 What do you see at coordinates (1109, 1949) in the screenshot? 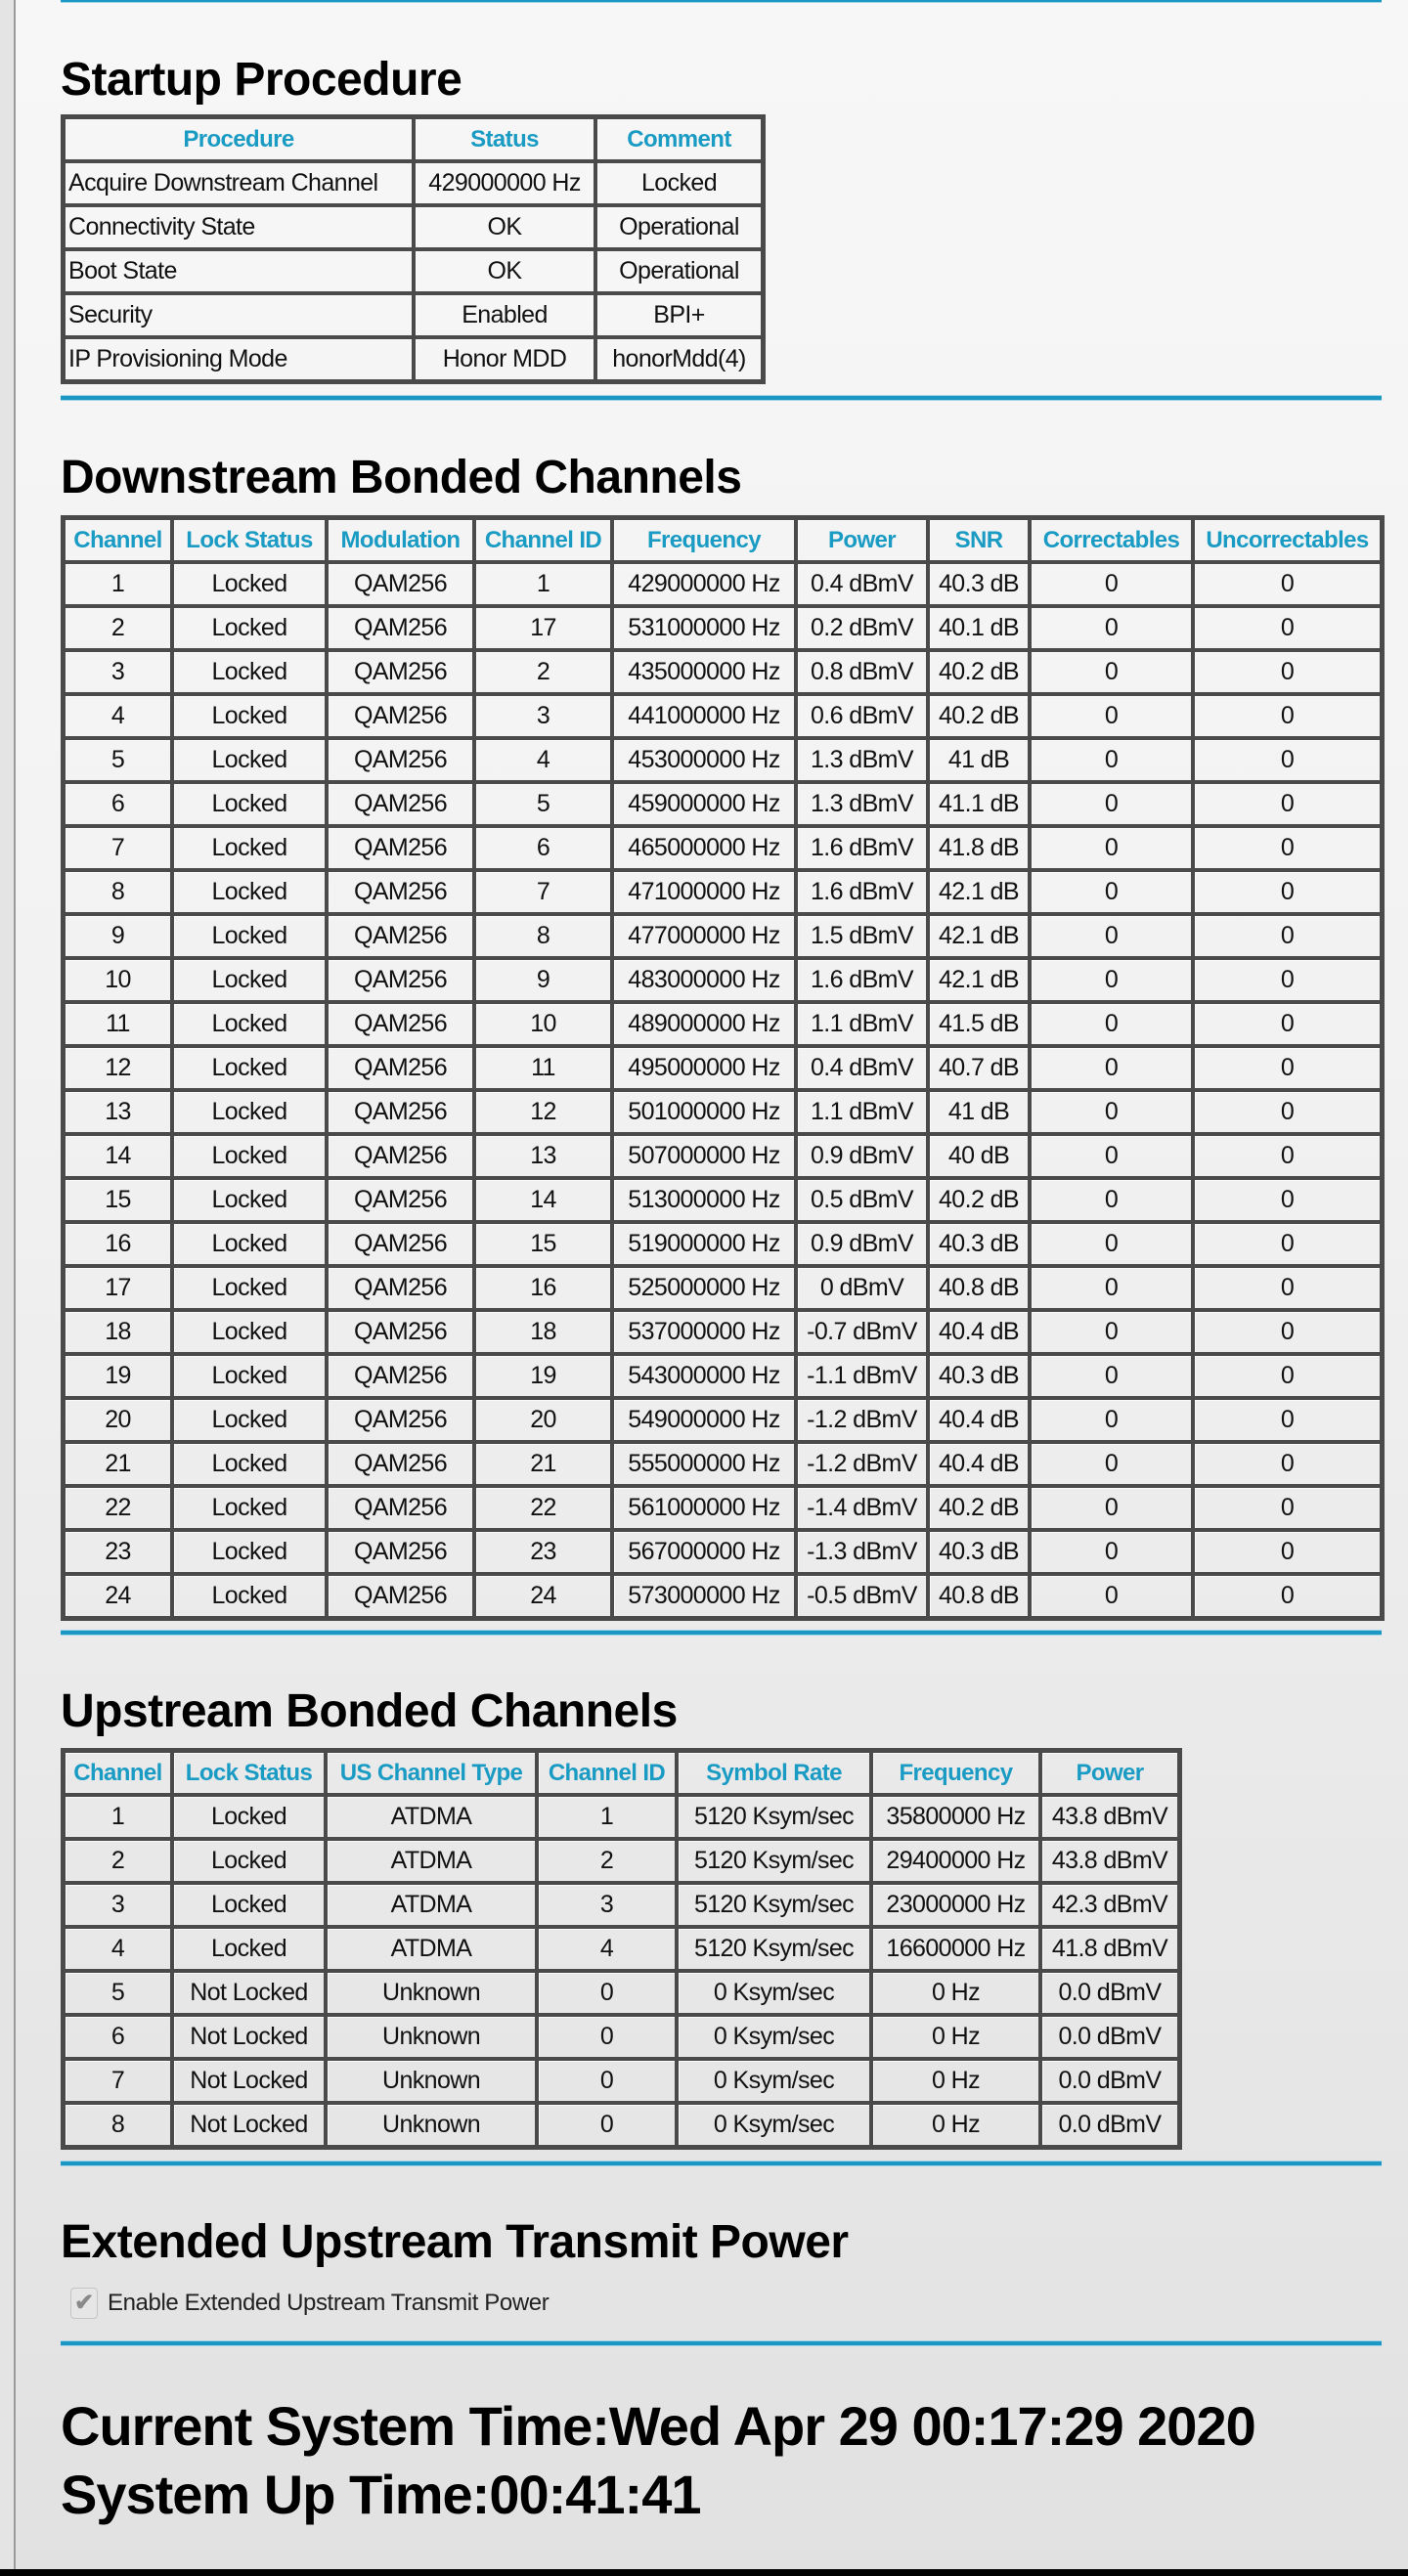
I see `table-cell: 41.8 dBmV` at bounding box center [1109, 1949].